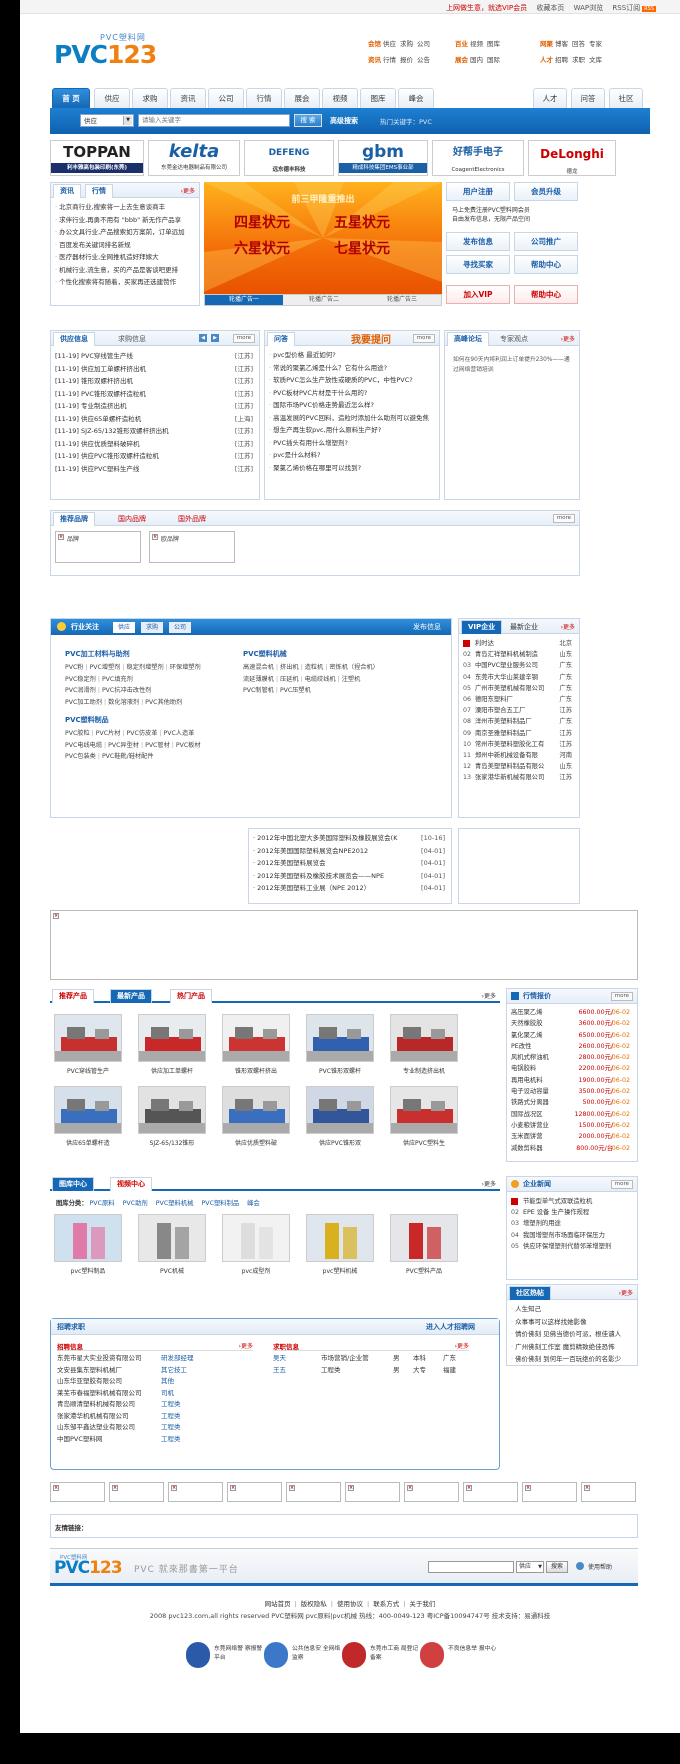 The image size is (680, 1764). Describe the element at coordinates (588, 98) in the screenshot. I see `tab-qa: 问答` at that location.